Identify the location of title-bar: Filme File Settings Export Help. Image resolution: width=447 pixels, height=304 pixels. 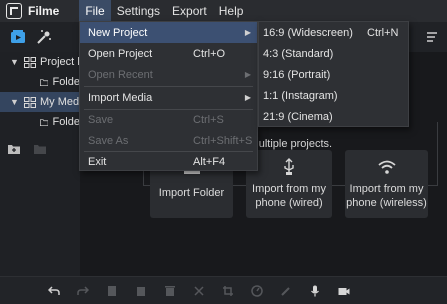
(223, 11).